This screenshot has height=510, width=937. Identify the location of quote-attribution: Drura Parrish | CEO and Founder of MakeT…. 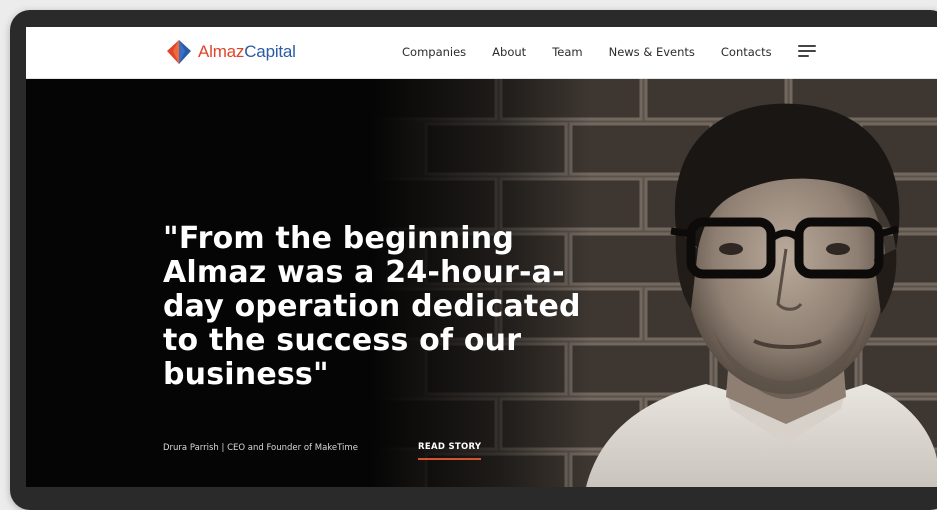
(260, 448).